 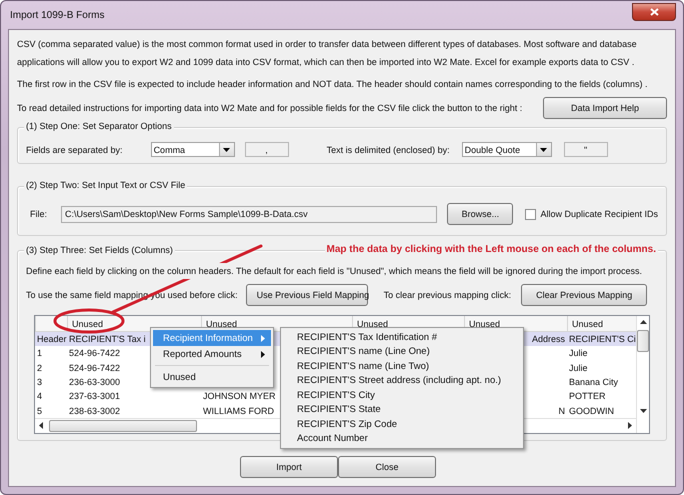 What do you see at coordinates (402, 439) in the screenshot?
I see `menu-item: Account Number` at bounding box center [402, 439].